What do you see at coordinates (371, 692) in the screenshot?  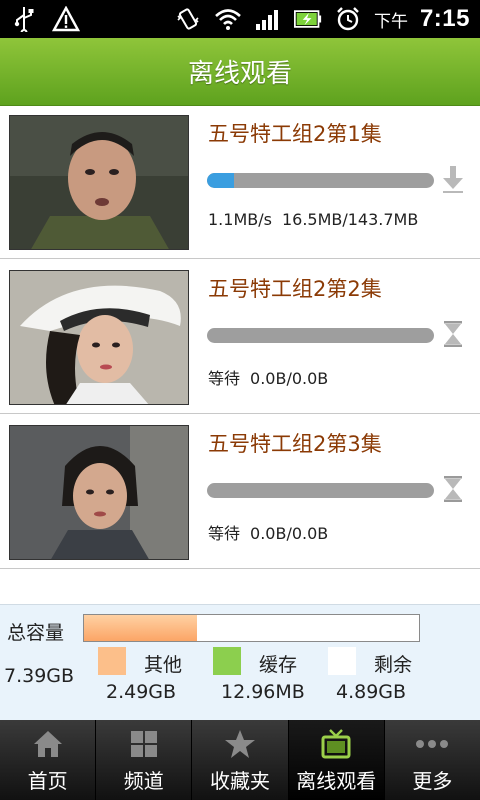 I see `legend-value: 4.89GB` at bounding box center [371, 692].